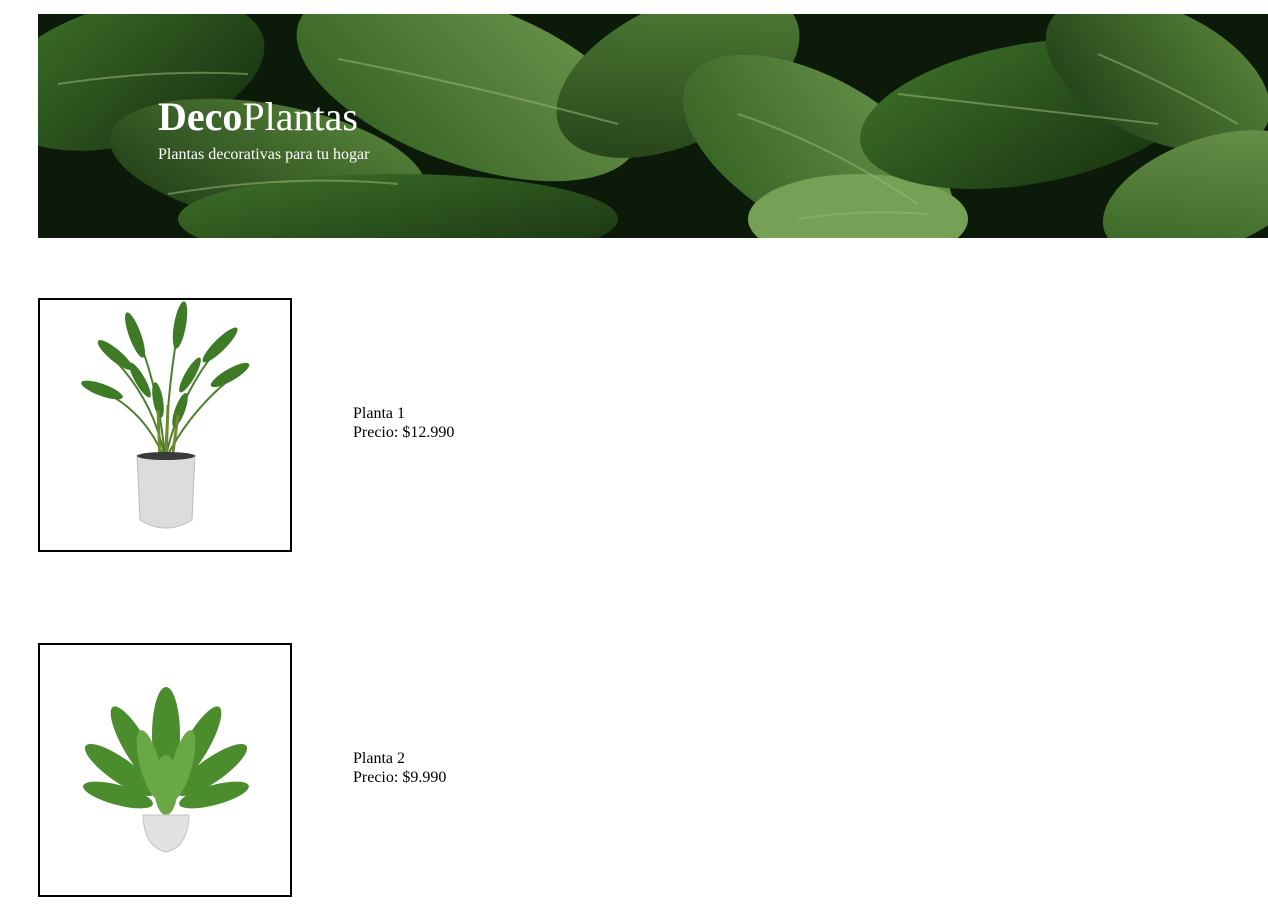  Describe the element at coordinates (165, 415) in the screenshot. I see `areca-palm-image` at that location.